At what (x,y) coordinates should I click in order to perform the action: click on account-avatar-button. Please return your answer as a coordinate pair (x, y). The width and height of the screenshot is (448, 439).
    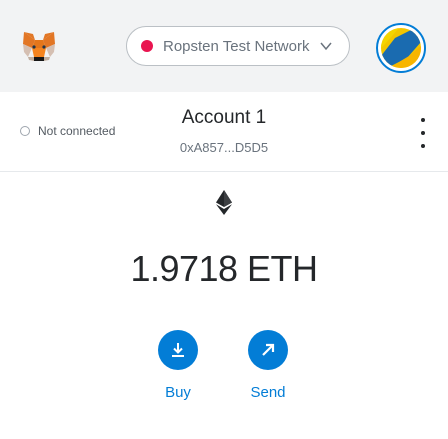
    Looking at the image, I should click on (401, 48).